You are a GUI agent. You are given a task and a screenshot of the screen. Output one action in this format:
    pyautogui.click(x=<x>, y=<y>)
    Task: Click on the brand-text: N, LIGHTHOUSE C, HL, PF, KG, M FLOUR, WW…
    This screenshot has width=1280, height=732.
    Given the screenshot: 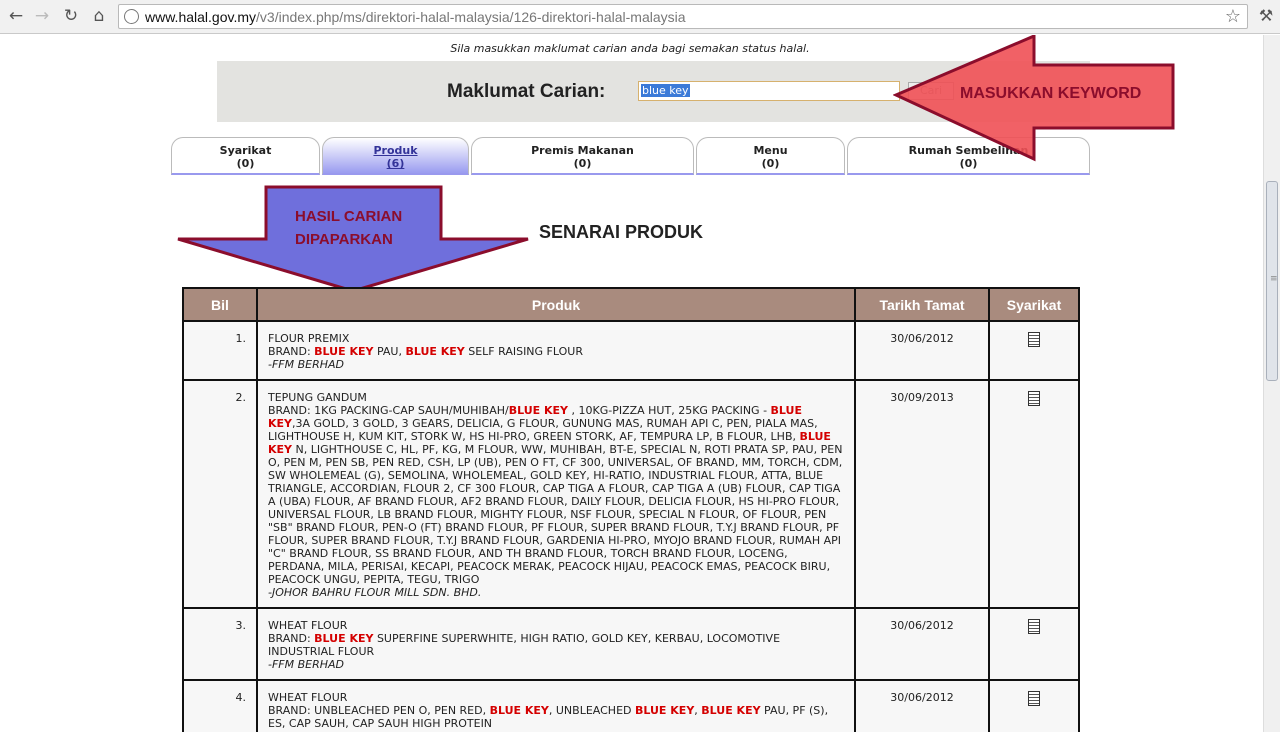 What is the action you would take?
    pyautogui.click(x=555, y=514)
    